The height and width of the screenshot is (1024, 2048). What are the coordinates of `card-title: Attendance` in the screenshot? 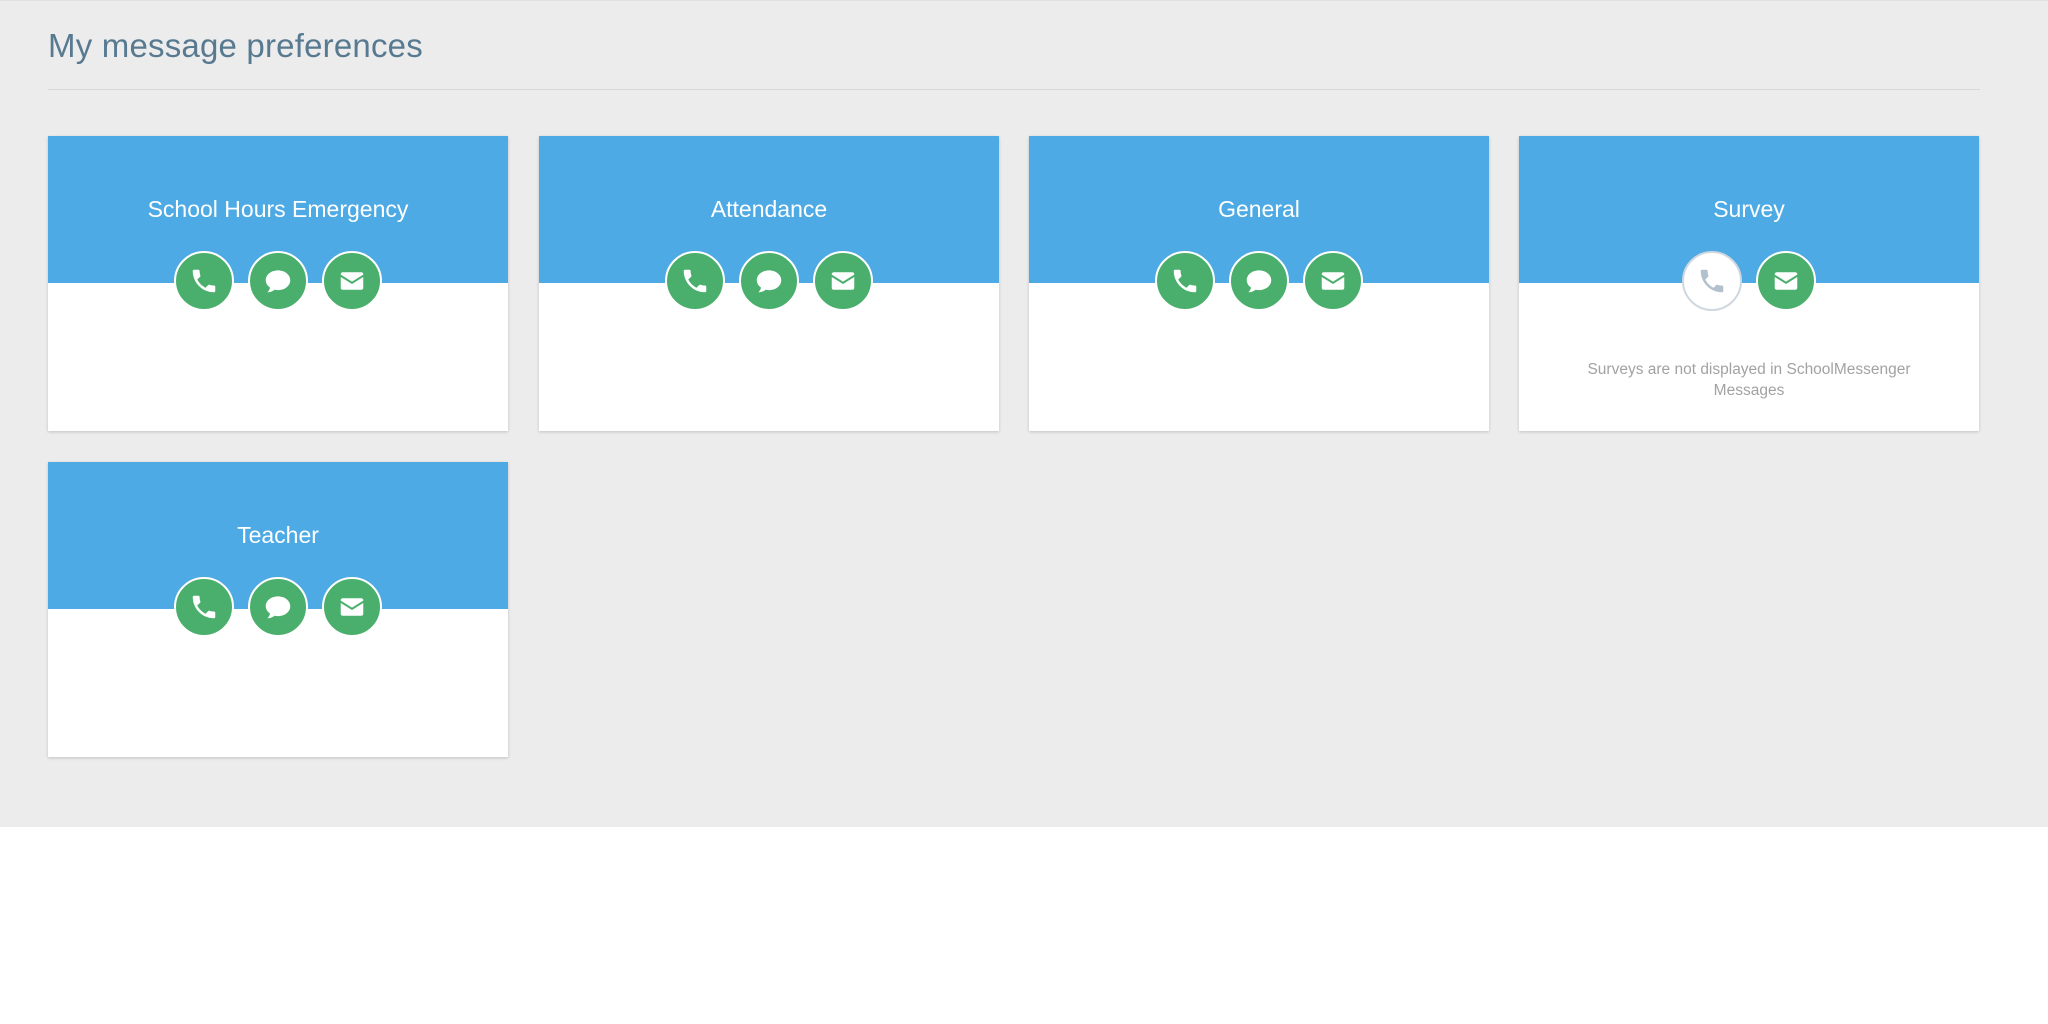 It's located at (769, 209).